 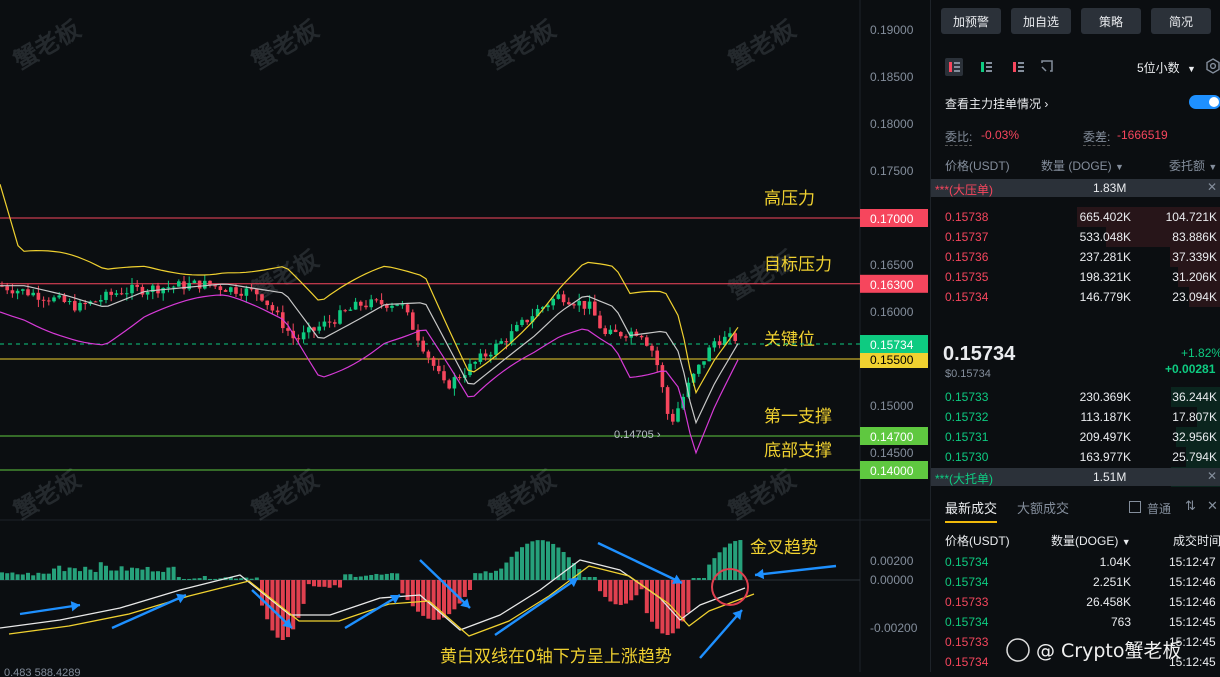 I want to click on current-price-text: 0.15734, so click(x=892, y=345).